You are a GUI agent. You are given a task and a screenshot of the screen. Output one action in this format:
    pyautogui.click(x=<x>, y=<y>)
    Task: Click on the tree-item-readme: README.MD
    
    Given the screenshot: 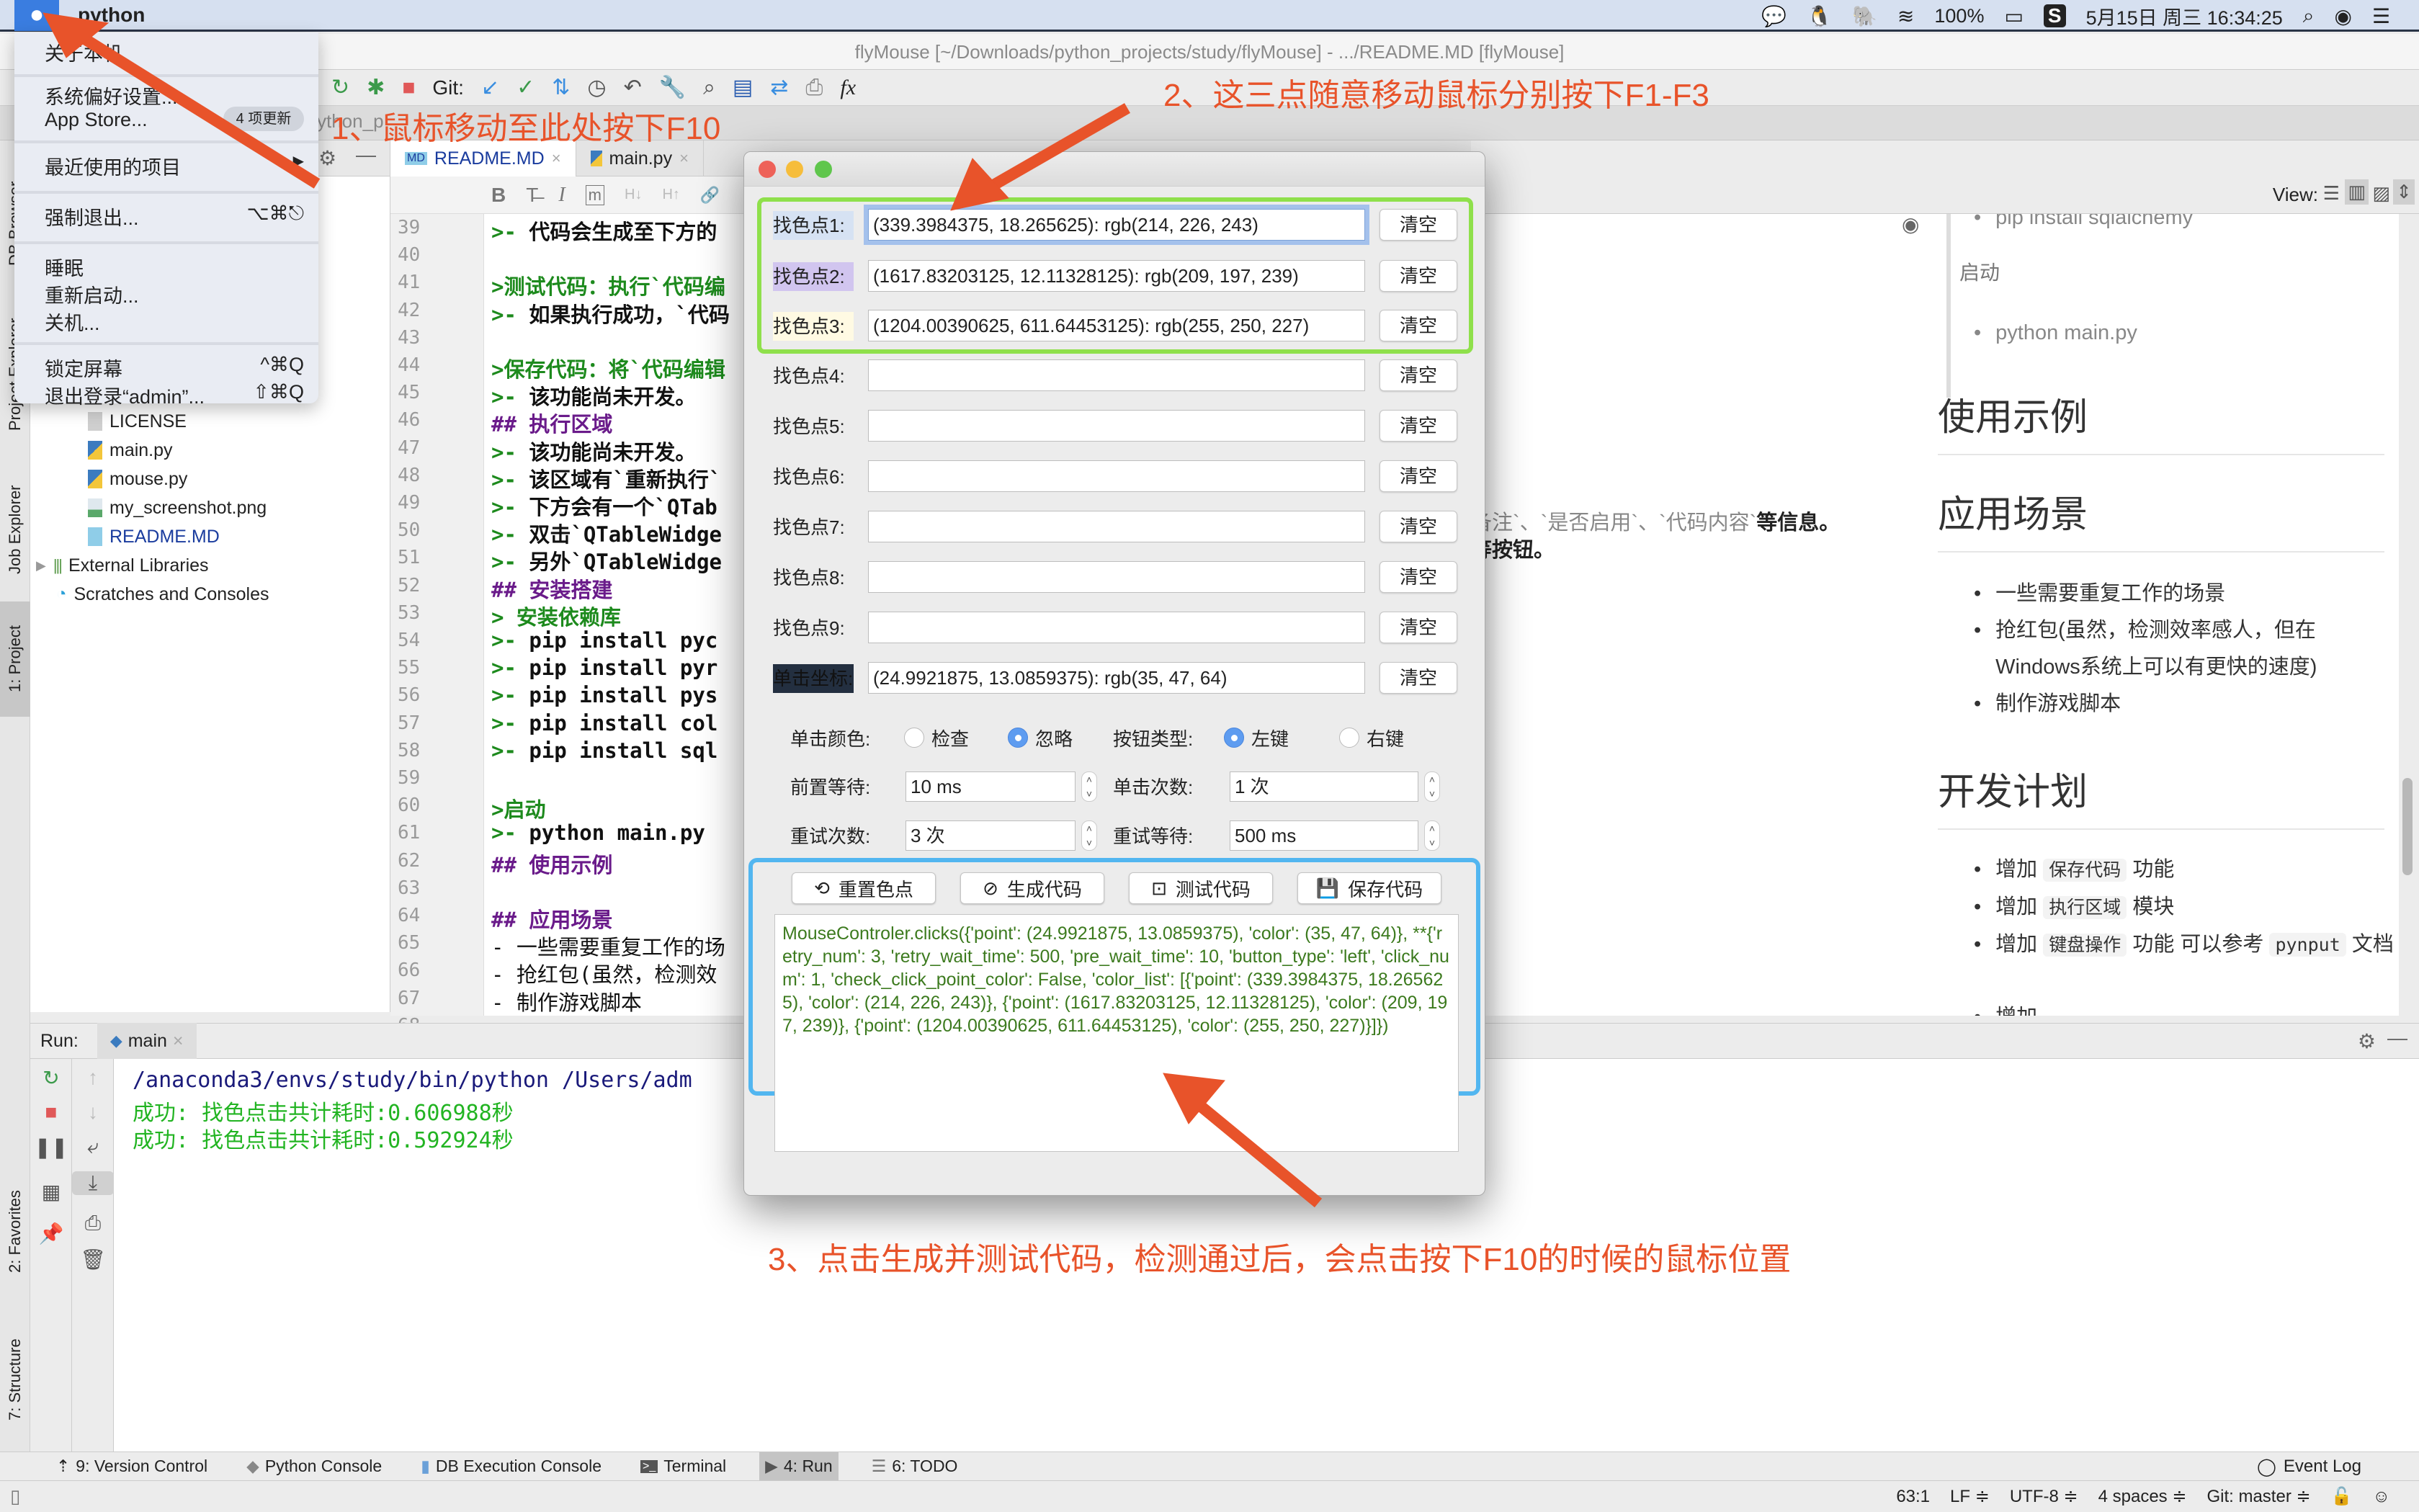 What is the action you would take?
    pyautogui.click(x=154, y=536)
    